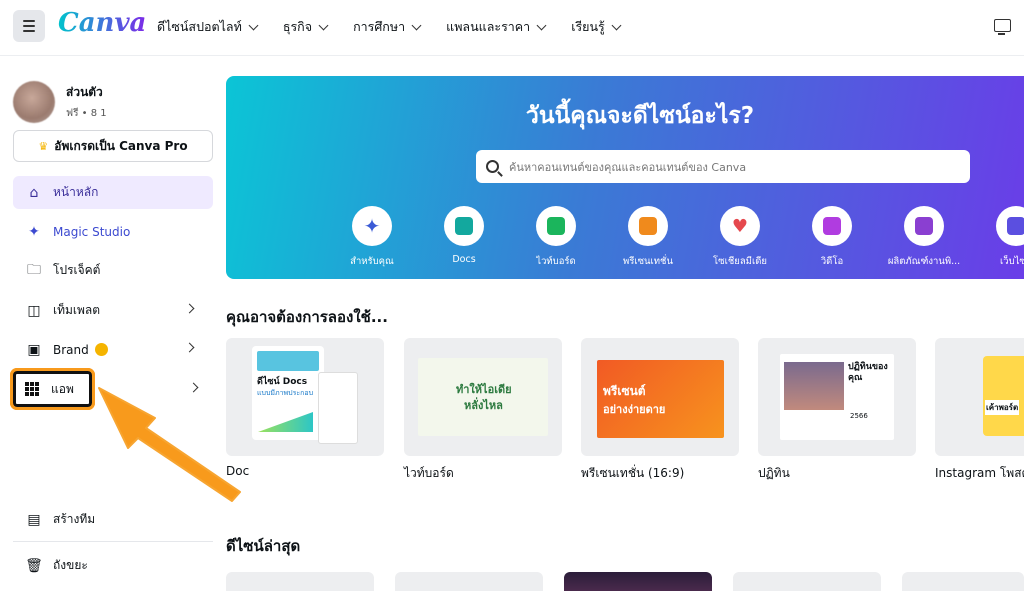 This screenshot has height=591, width=1024. What do you see at coordinates (34, 310) in the screenshot?
I see `template-icon: ◫` at bounding box center [34, 310].